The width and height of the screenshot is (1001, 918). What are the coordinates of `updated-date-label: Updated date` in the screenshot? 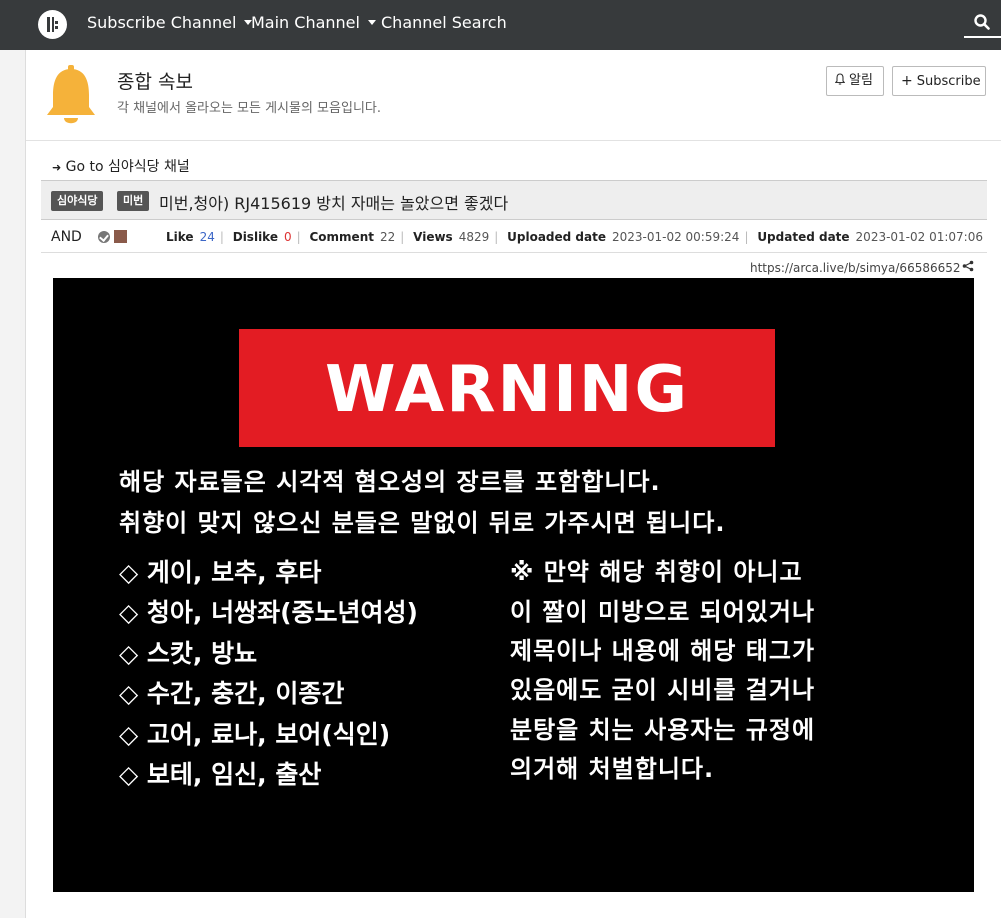 It's located at (803, 237).